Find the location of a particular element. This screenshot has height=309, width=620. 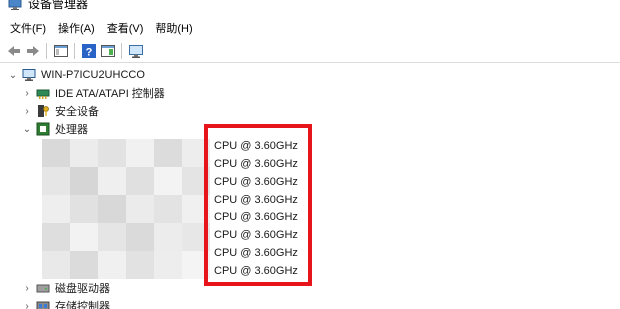

menu-view: 查看(V) is located at coordinates (125, 29).